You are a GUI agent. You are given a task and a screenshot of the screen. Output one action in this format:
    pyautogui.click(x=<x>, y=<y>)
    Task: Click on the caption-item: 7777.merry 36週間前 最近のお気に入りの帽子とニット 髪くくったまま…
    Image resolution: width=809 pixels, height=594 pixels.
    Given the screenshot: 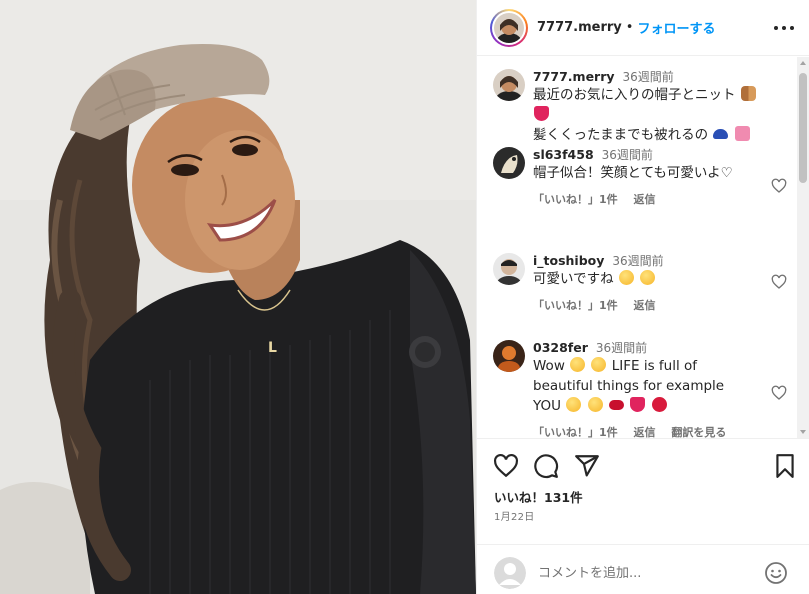 What is the action you would take?
    pyautogui.click(x=643, y=106)
    